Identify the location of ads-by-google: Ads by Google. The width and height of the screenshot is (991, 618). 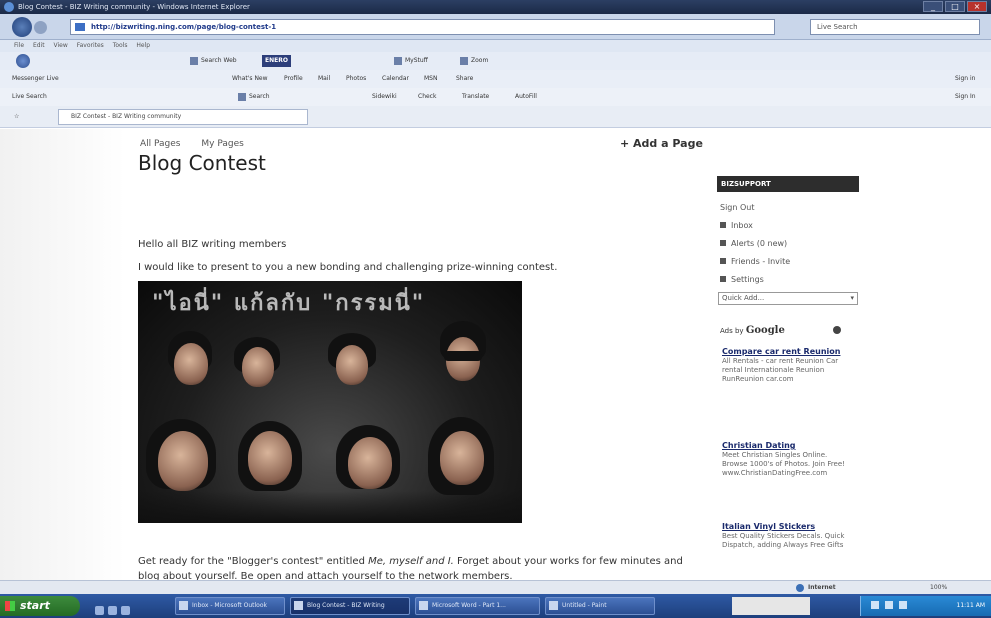
(752, 330).